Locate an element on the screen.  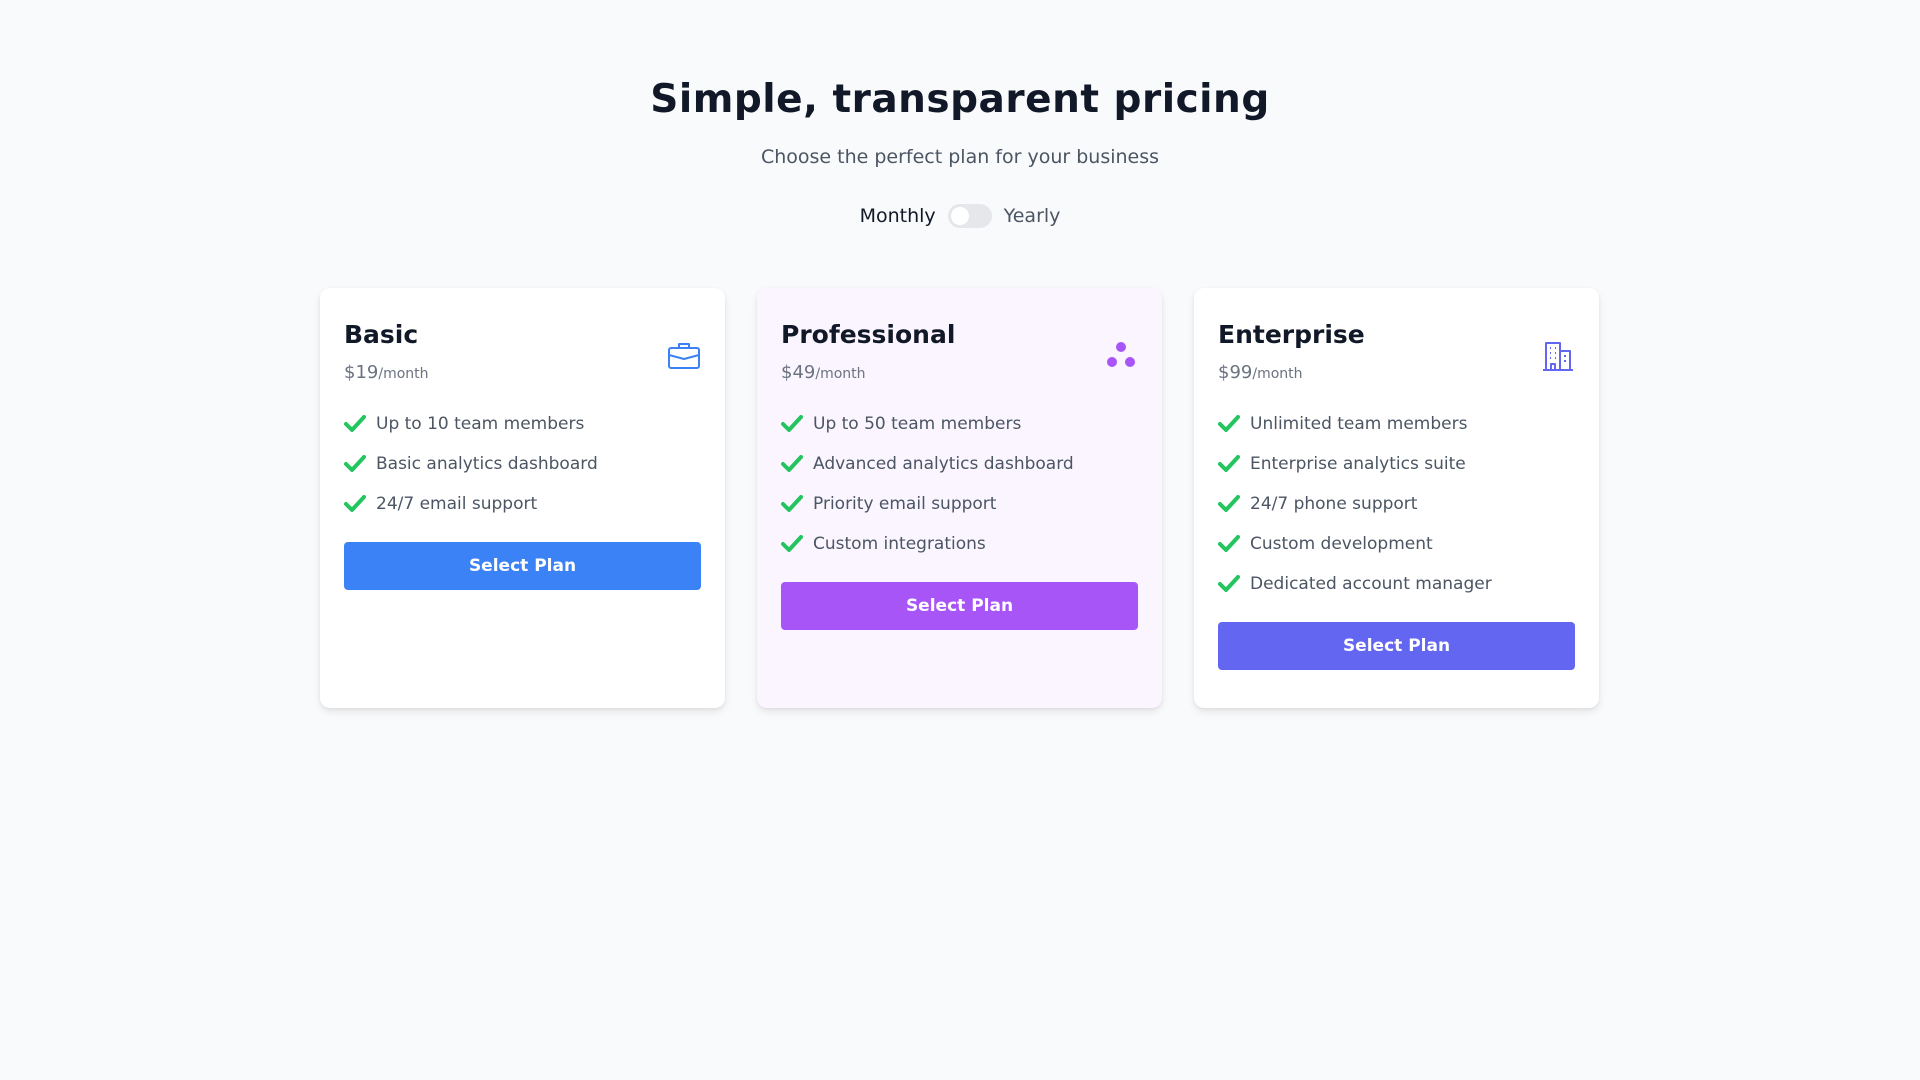
building-icon is located at coordinates (1558, 356).